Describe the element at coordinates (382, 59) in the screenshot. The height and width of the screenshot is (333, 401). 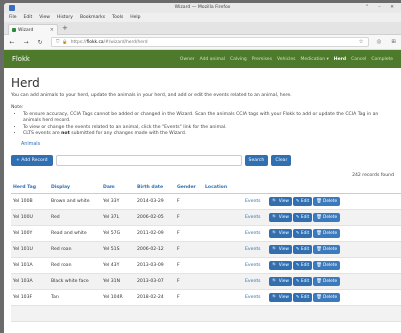
I see `nav-complete: Complete` at that location.